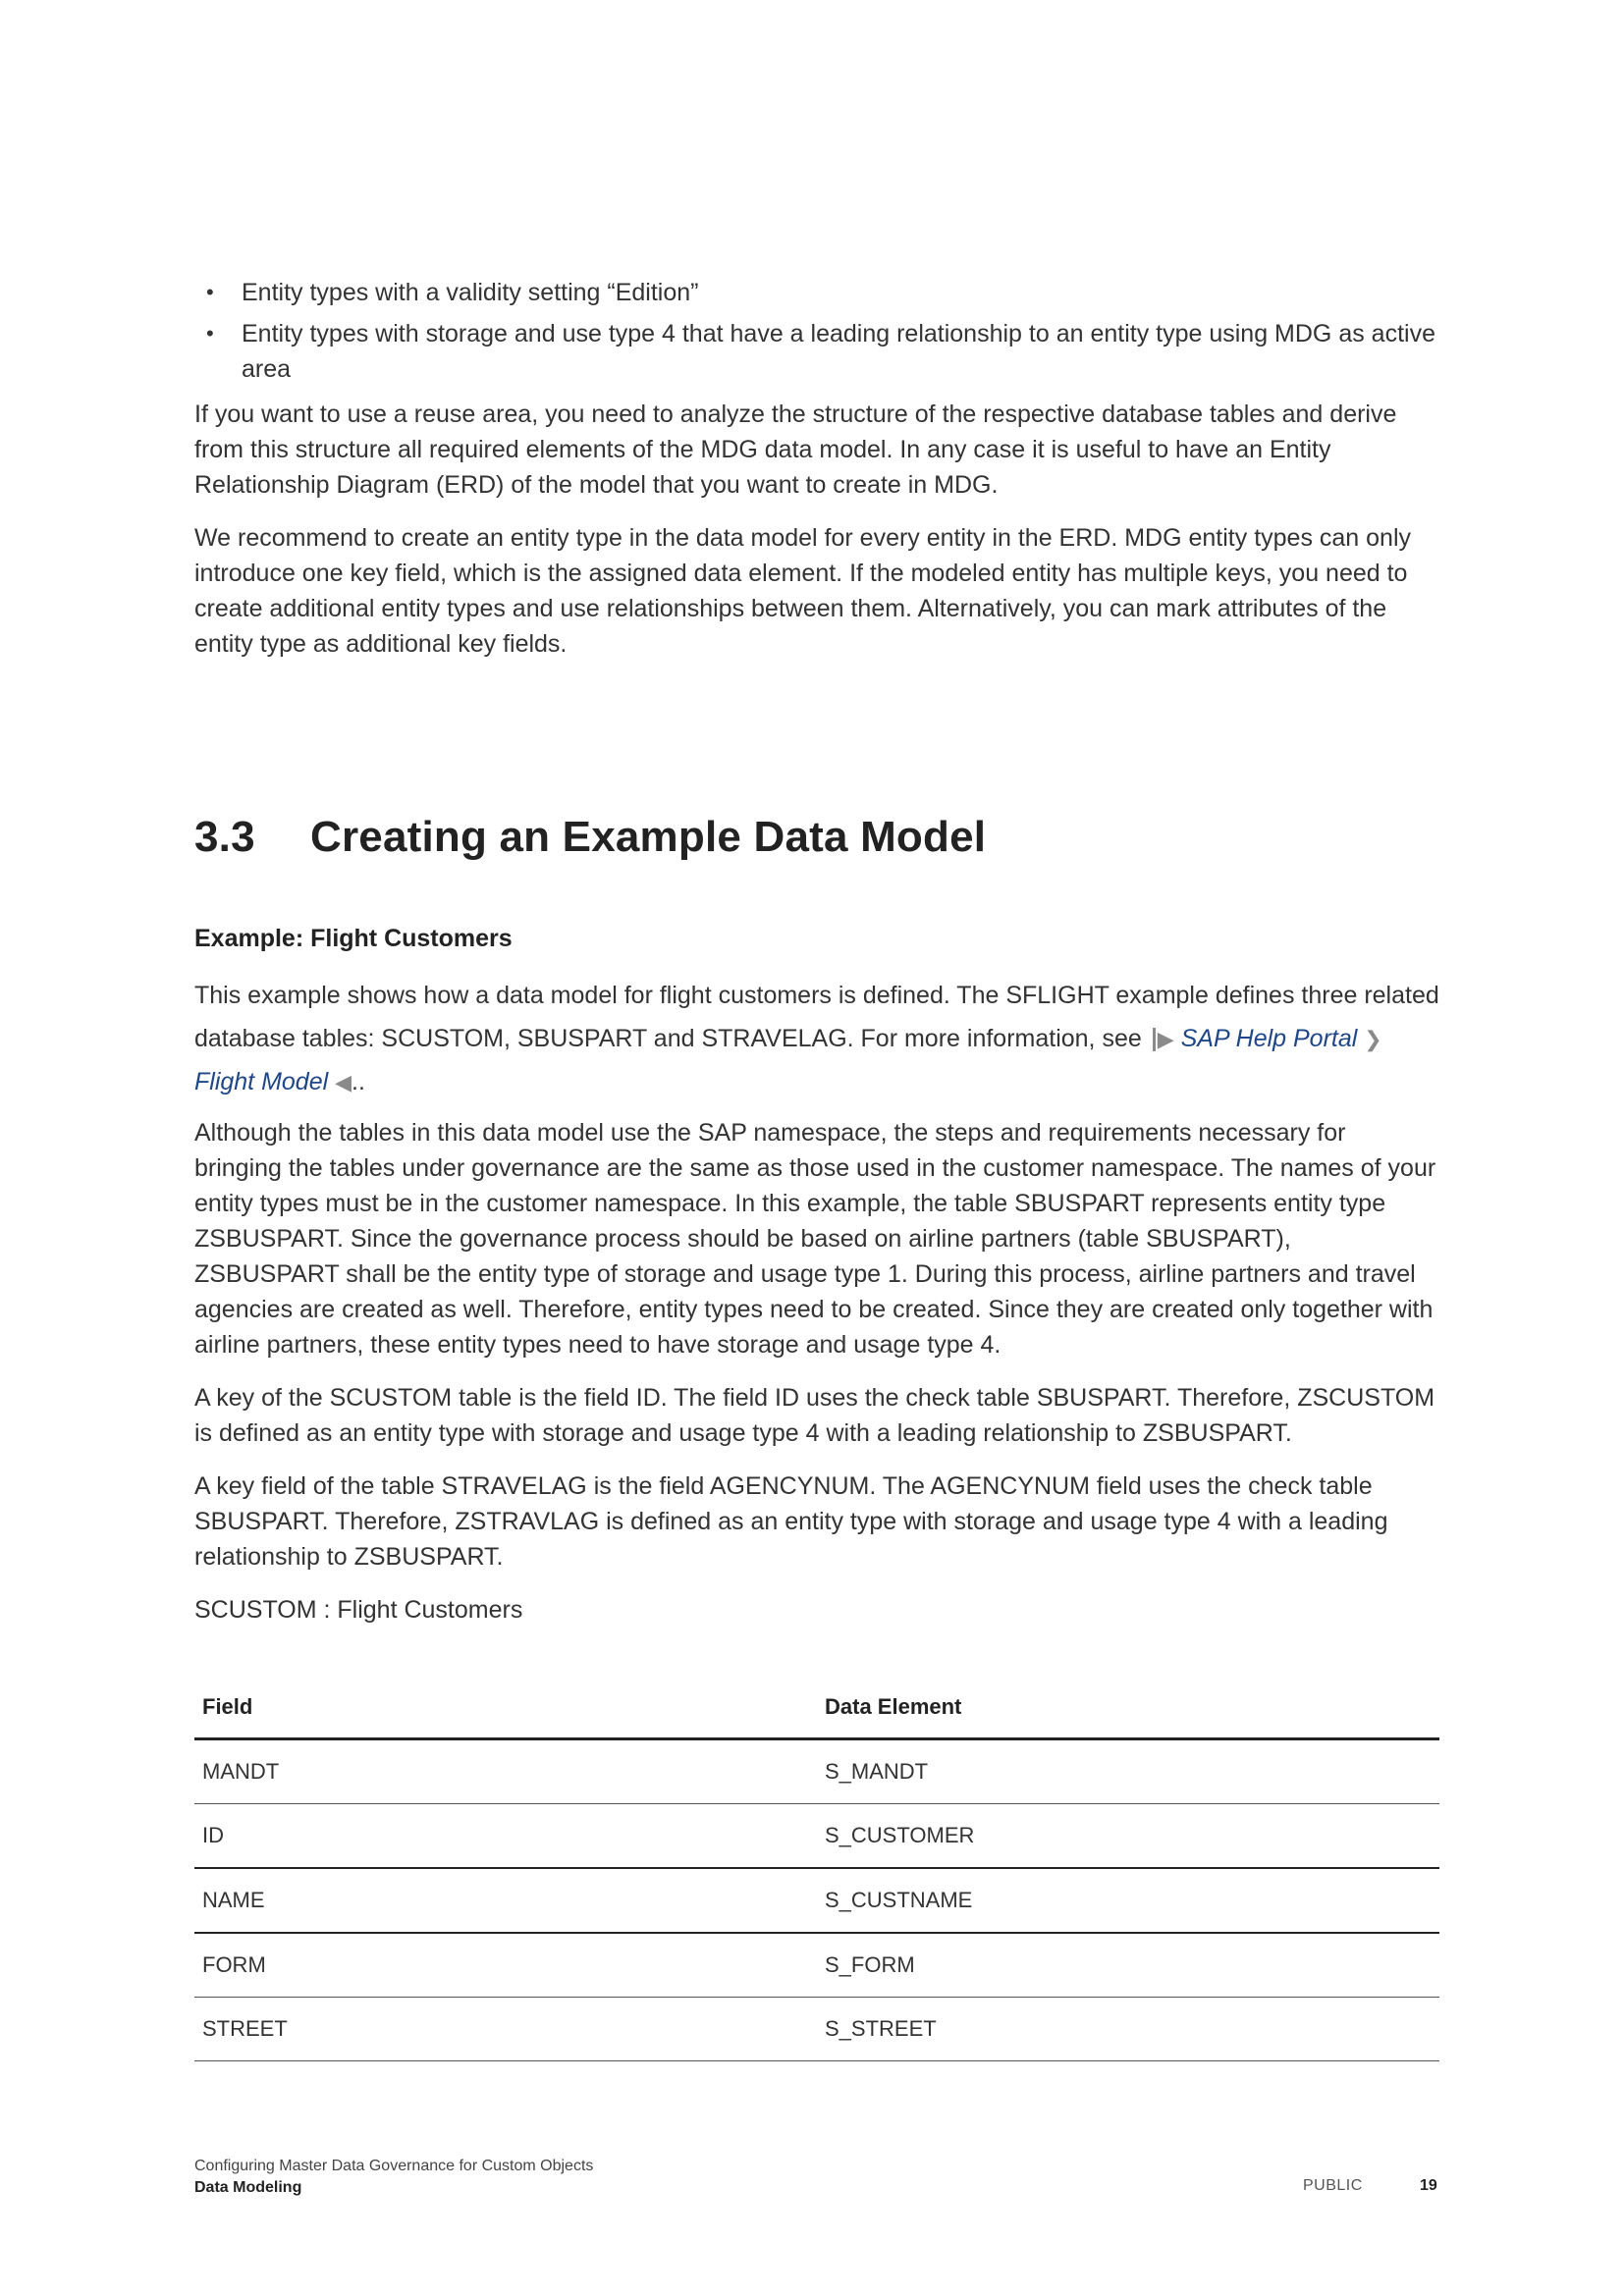 This screenshot has height=2296, width=1624. What do you see at coordinates (1373, 1040) in the screenshot?
I see `chevron-right-icon: ❯` at bounding box center [1373, 1040].